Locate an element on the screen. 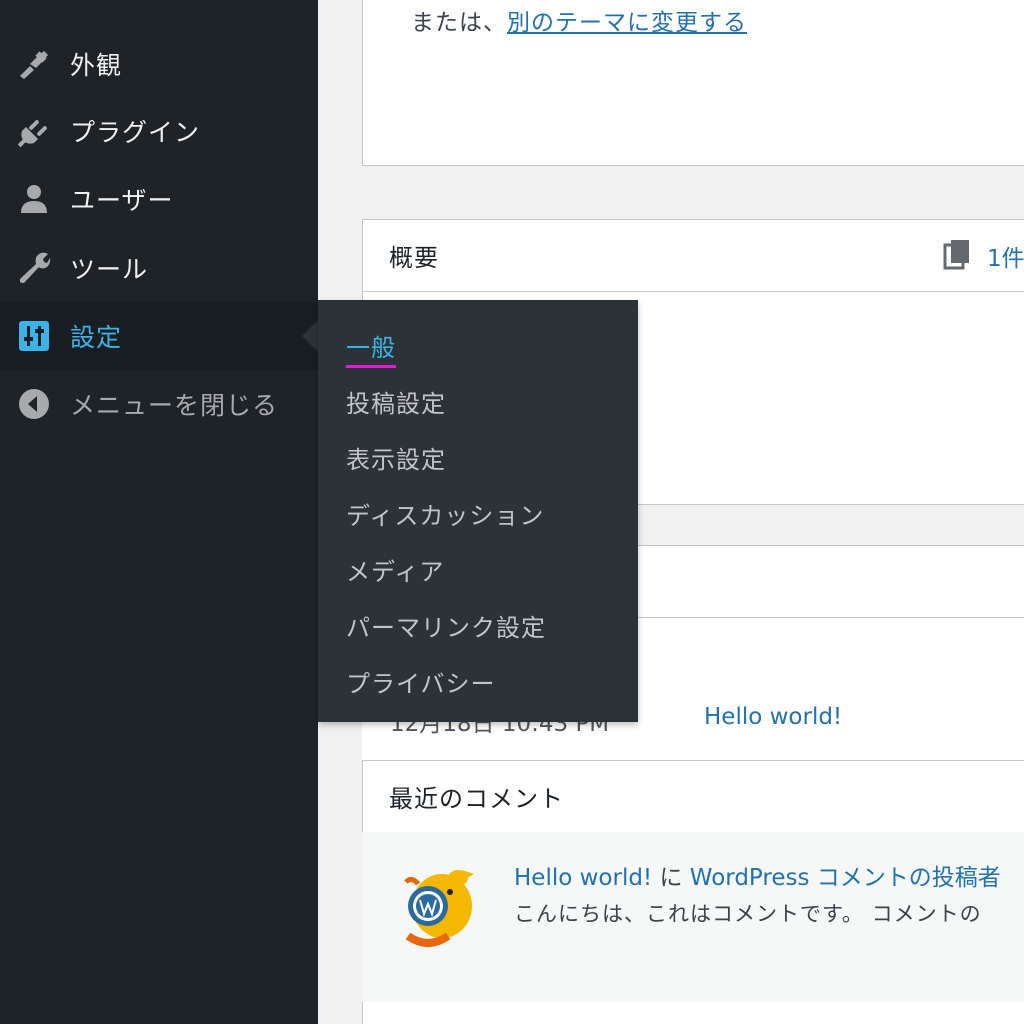 This screenshot has width=1024, height=1024. sidebar-item-label: 設定 is located at coordinates (96, 337).